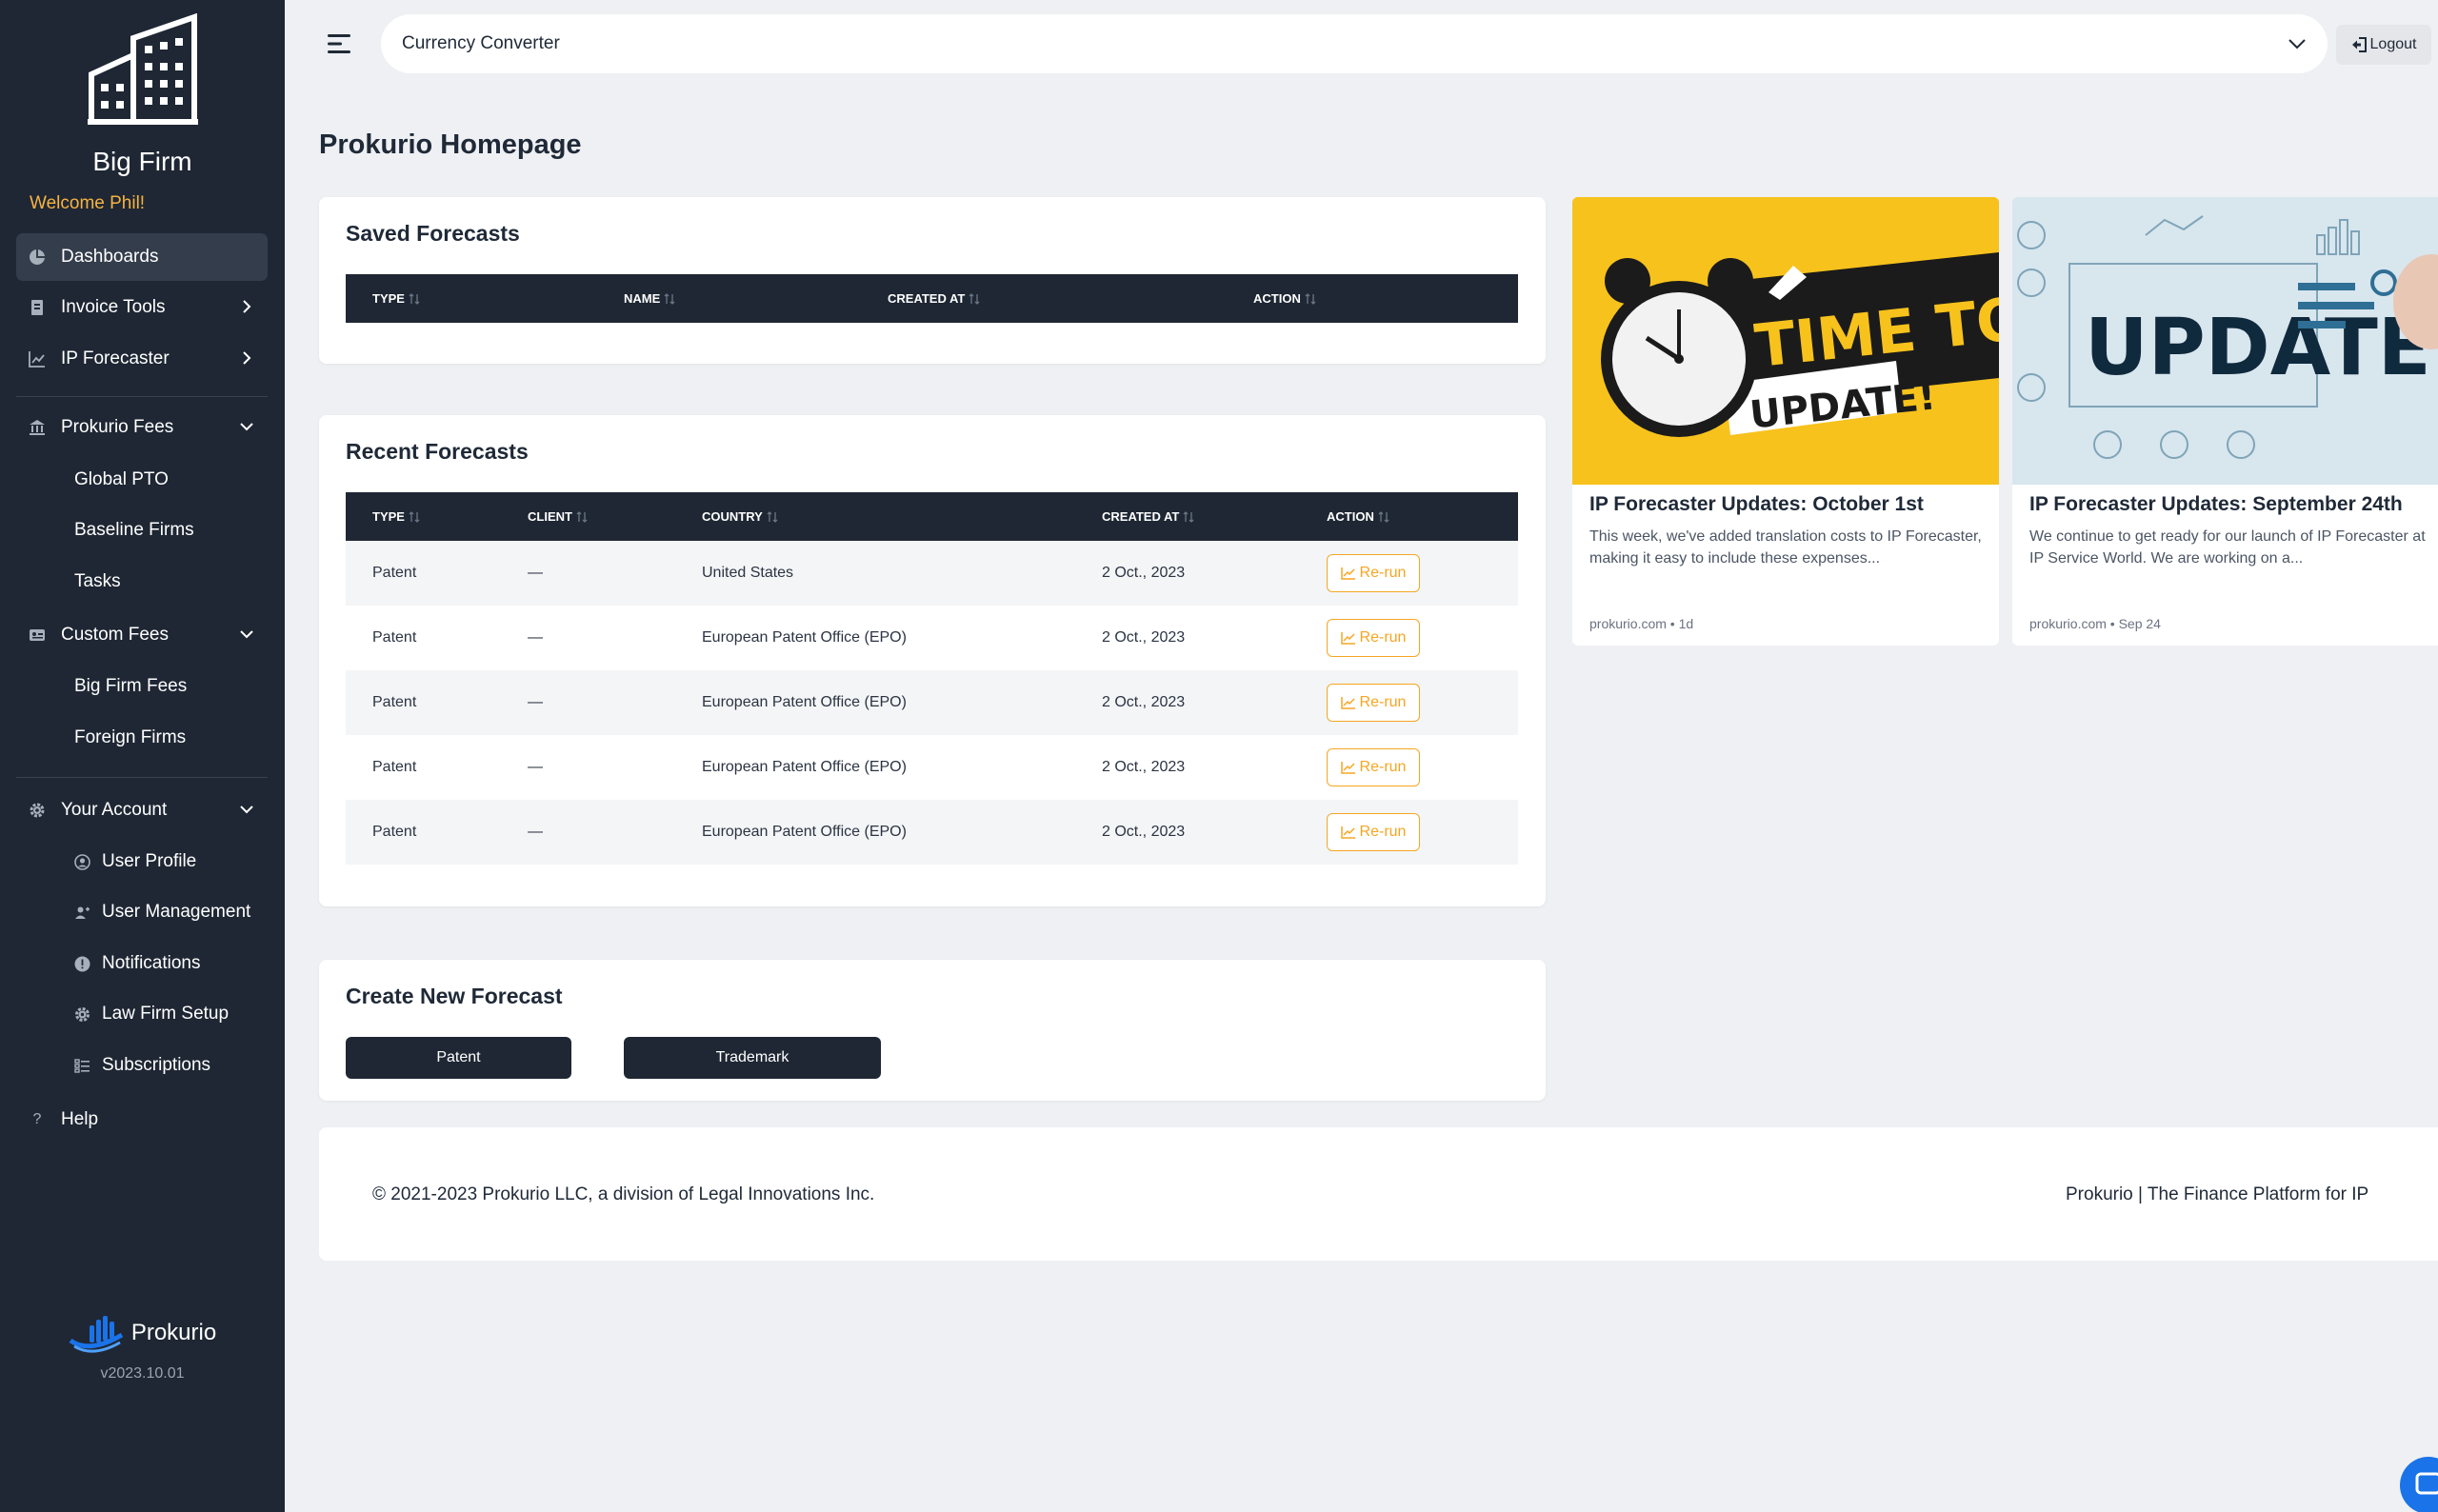 This screenshot has height=1512, width=2438. What do you see at coordinates (1277, 298) in the screenshot?
I see `column-header-label: ACTION` at bounding box center [1277, 298].